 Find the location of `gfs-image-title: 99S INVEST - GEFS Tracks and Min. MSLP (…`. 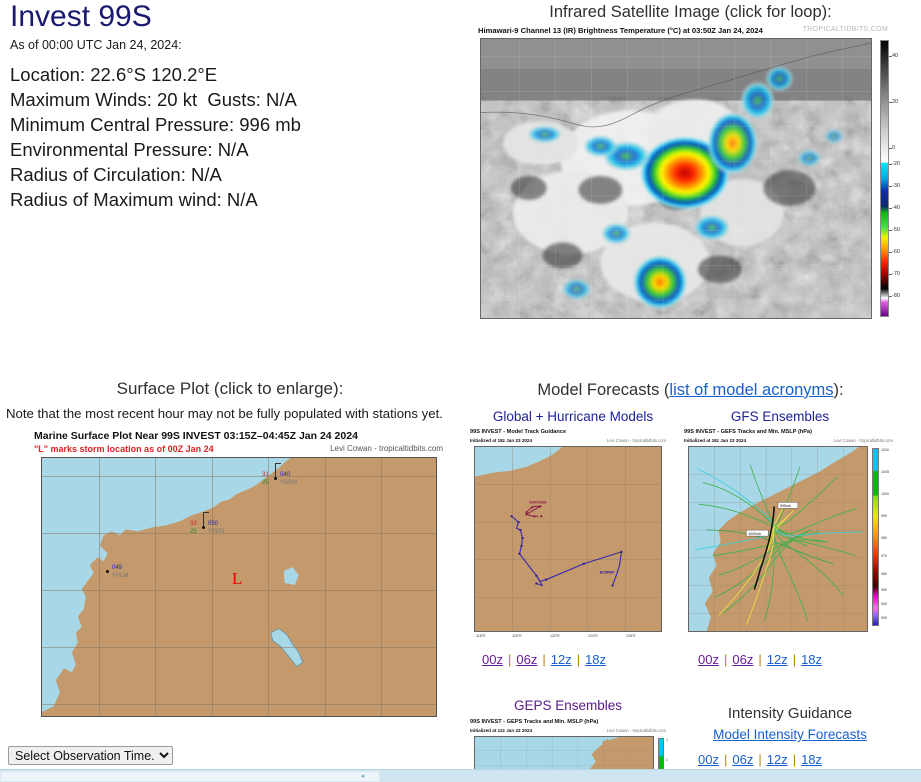

gfs-image-title: 99S INVEST - GEFS Tracks and Min. MSLP (… is located at coordinates (748, 432).